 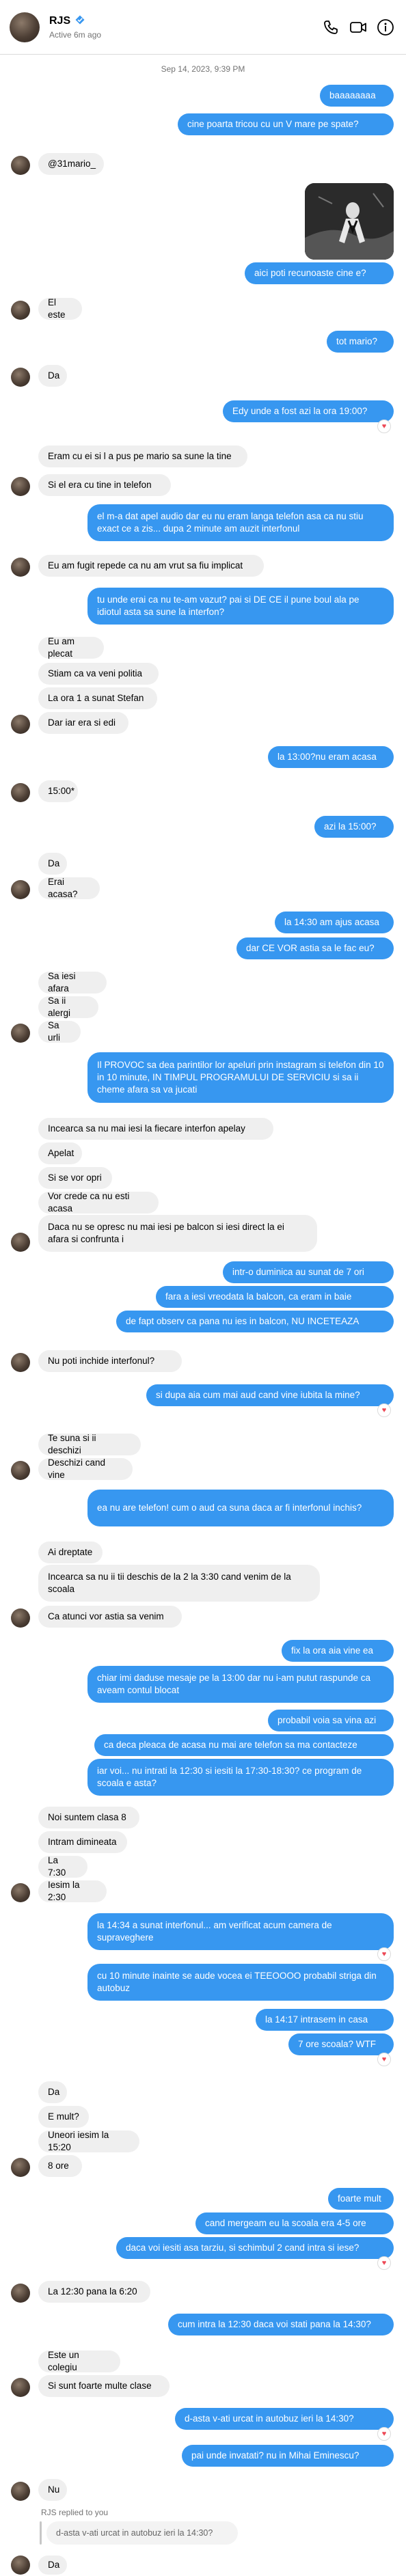 I want to click on incoming-message-bubble: Si se vor opri, so click(x=75, y=1178).